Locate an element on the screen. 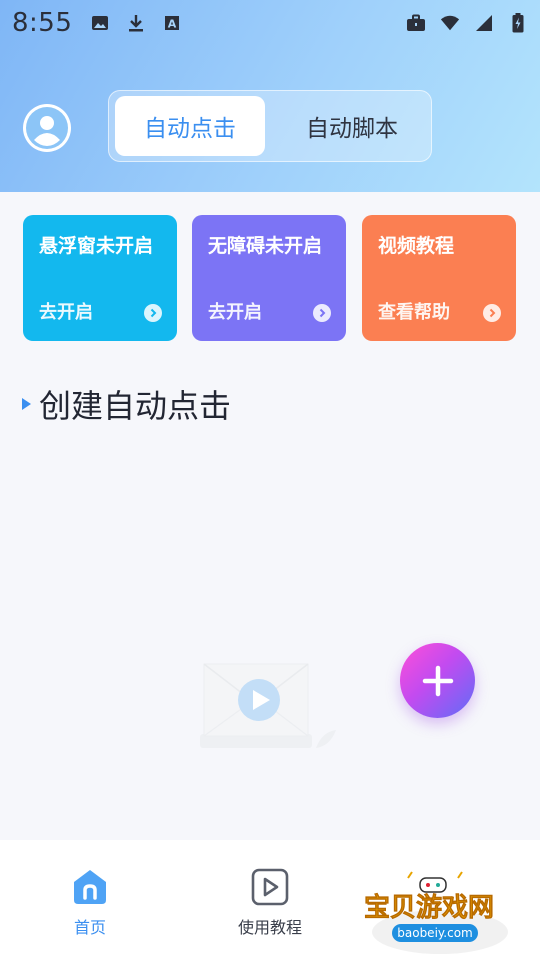 The width and height of the screenshot is (540, 960). watermark-text: 宝贝游戏网 is located at coordinates (429, 907).